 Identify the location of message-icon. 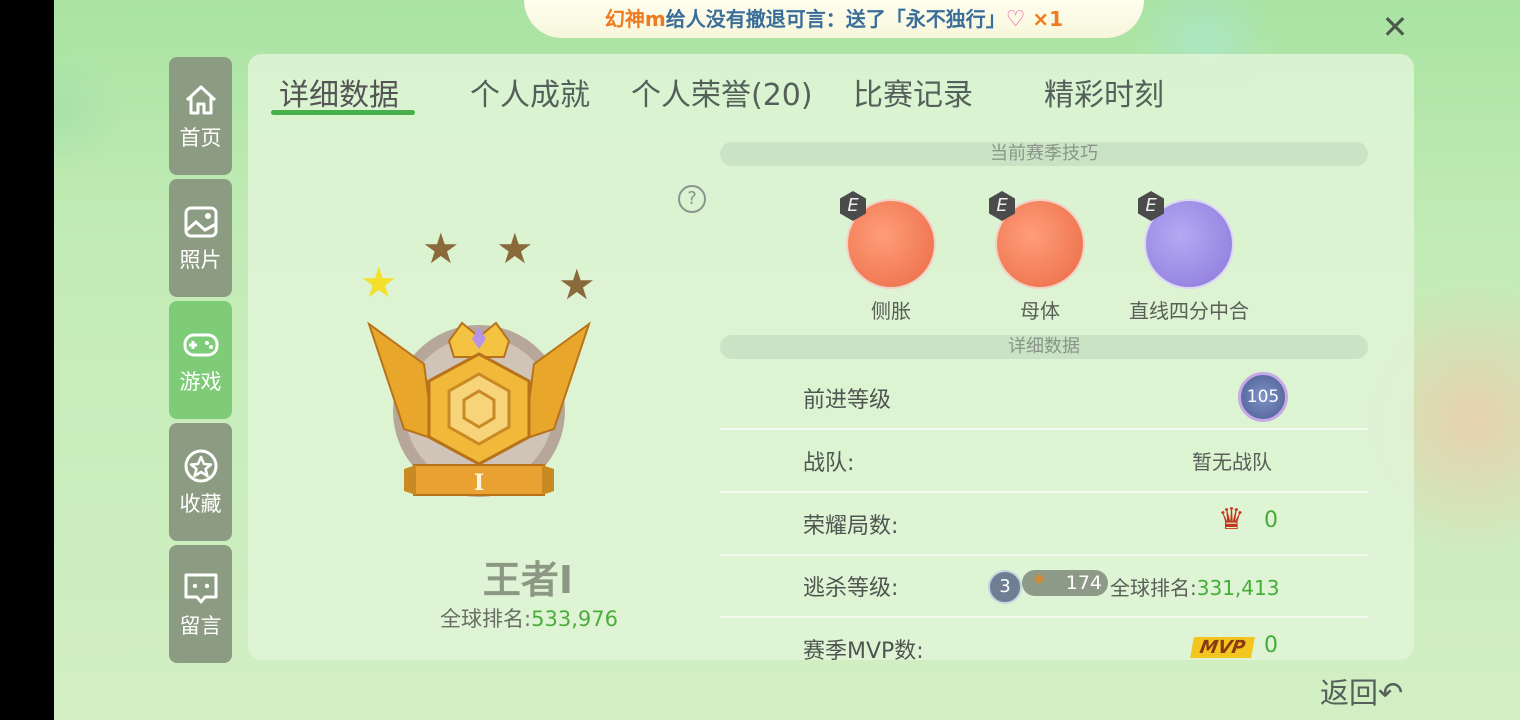
(200, 588).